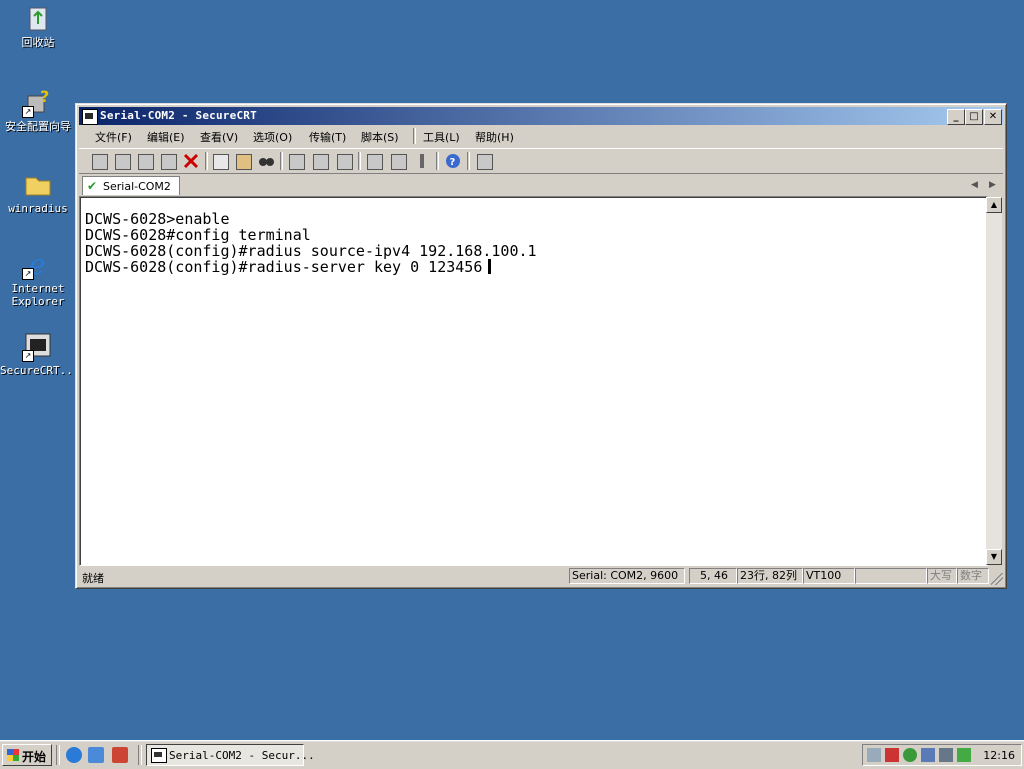  What do you see at coordinates (191, 161) in the screenshot?
I see `disconnect-icon` at bounding box center [191, 161].